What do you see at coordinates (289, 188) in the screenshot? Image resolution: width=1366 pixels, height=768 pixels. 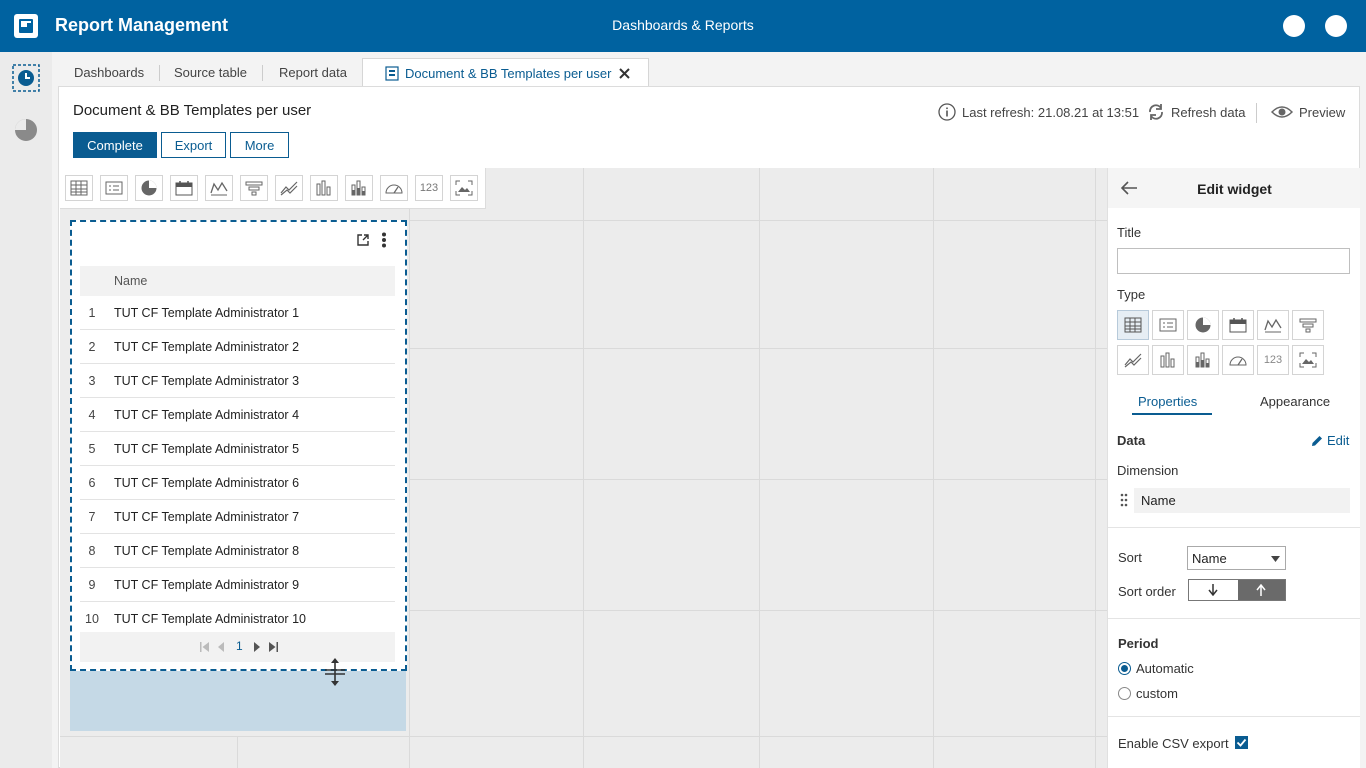 I see `line-widget-icon` at bounding box center [289, 188].